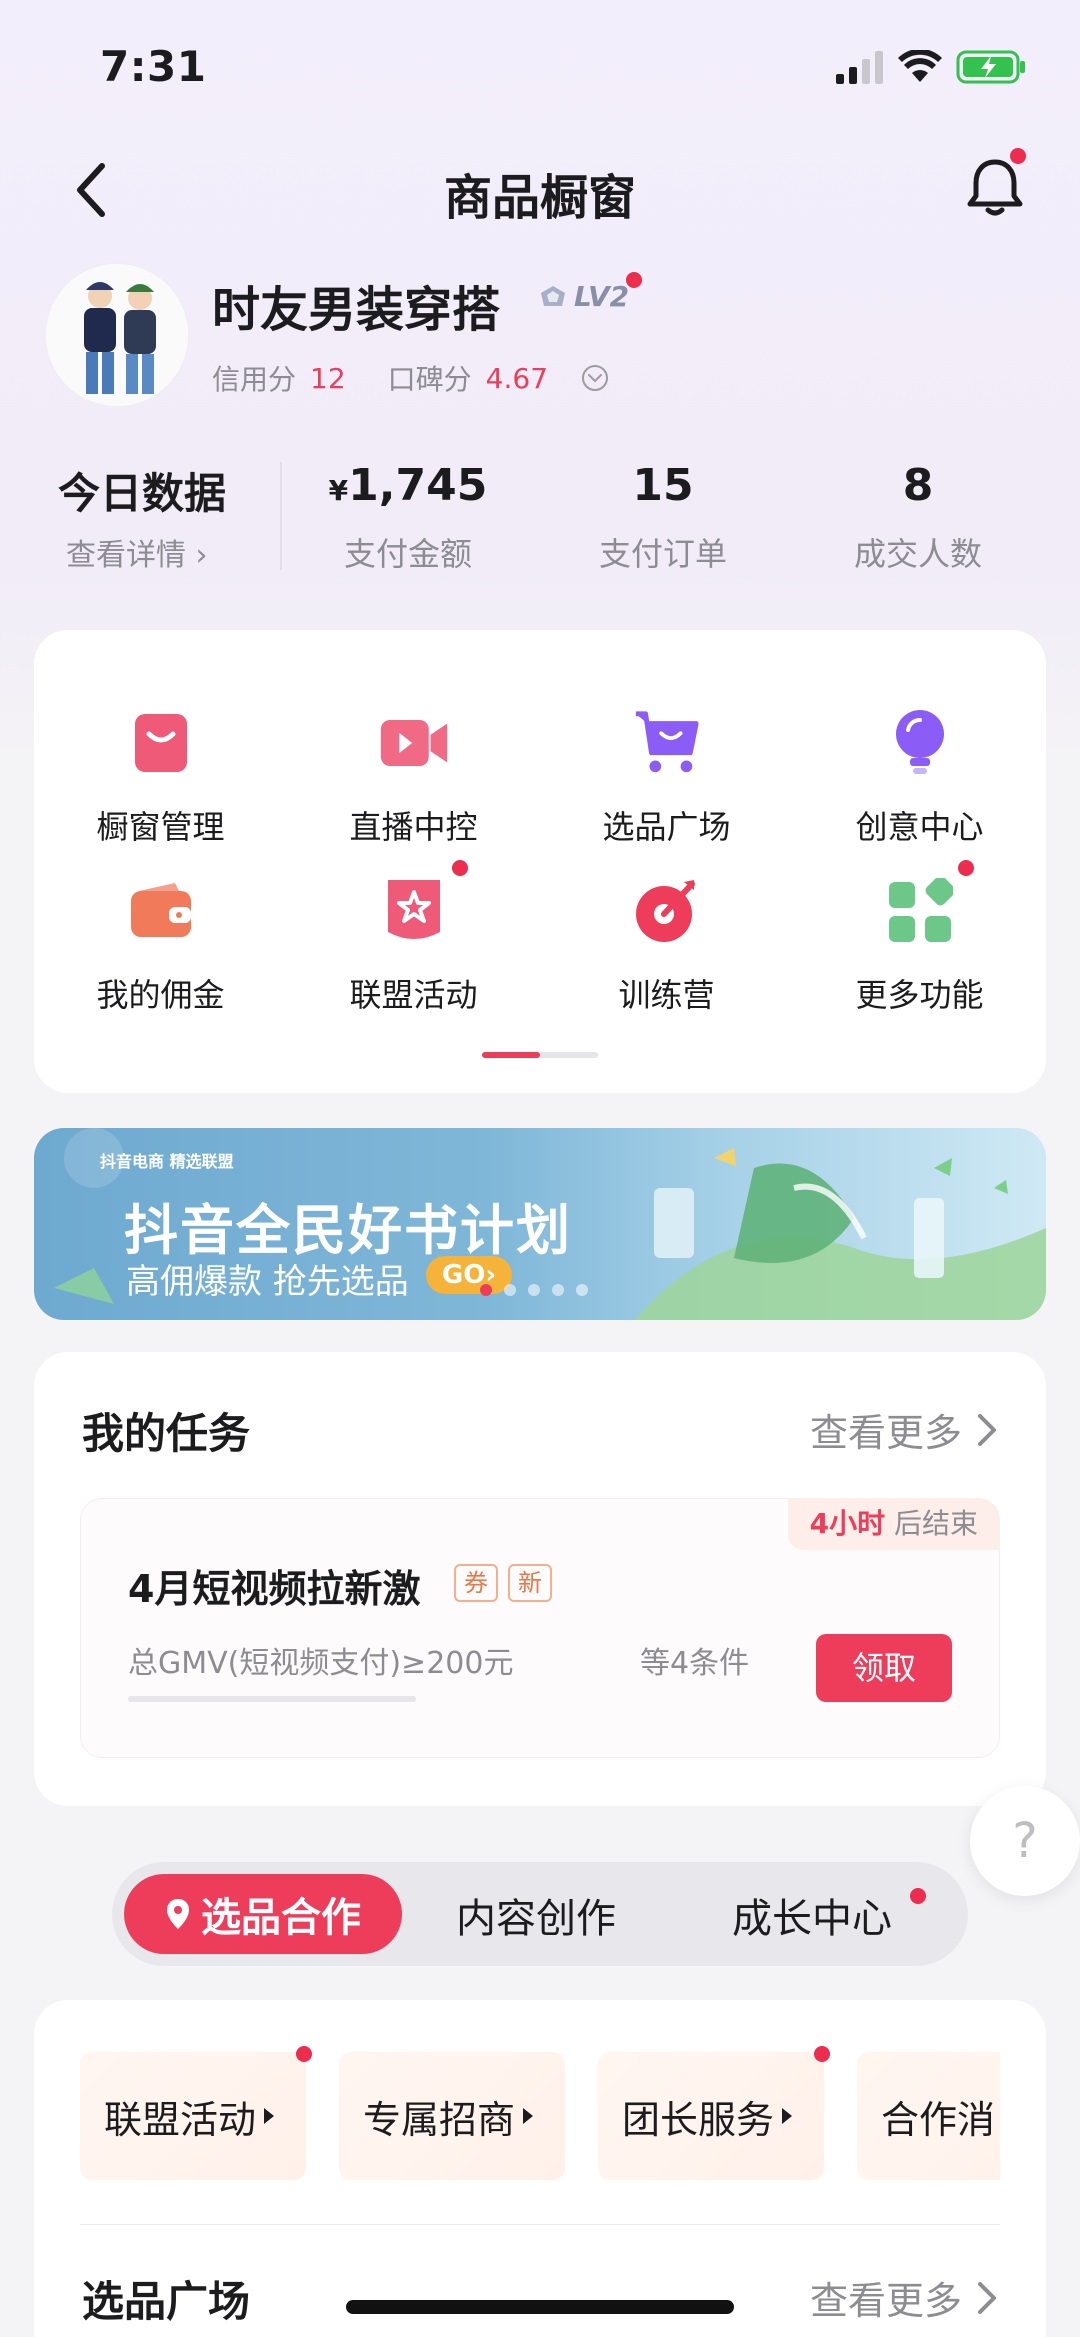  I want to click on tasks-title: 我的任务, so click(166, 1433).